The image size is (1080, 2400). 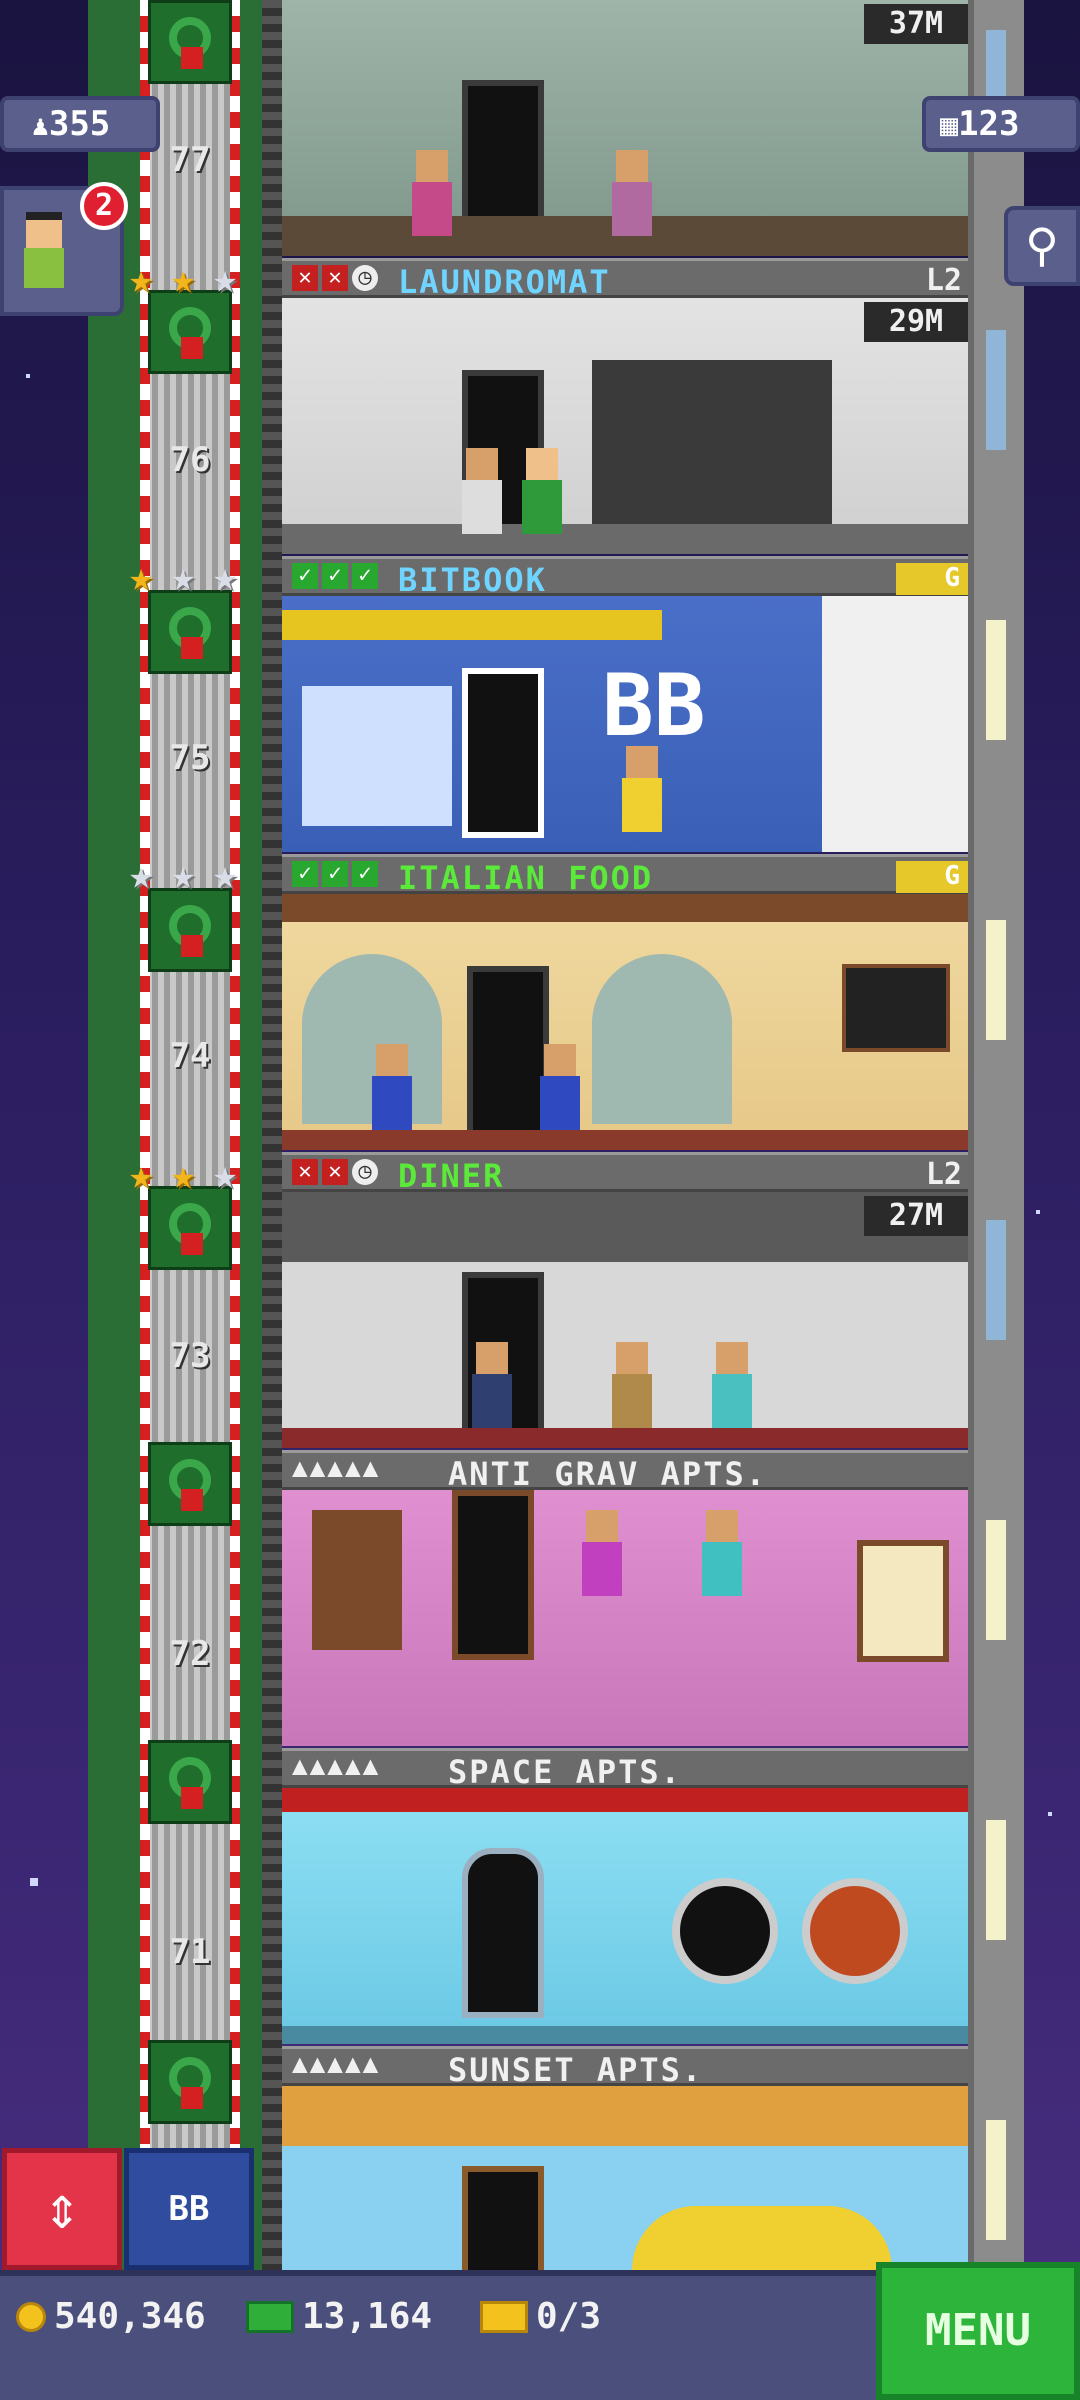 What do you see at coordinates (190, 1356) in the screenshot?
I see `shaft-floor-number: 73` at bounding box center [190, 1356].